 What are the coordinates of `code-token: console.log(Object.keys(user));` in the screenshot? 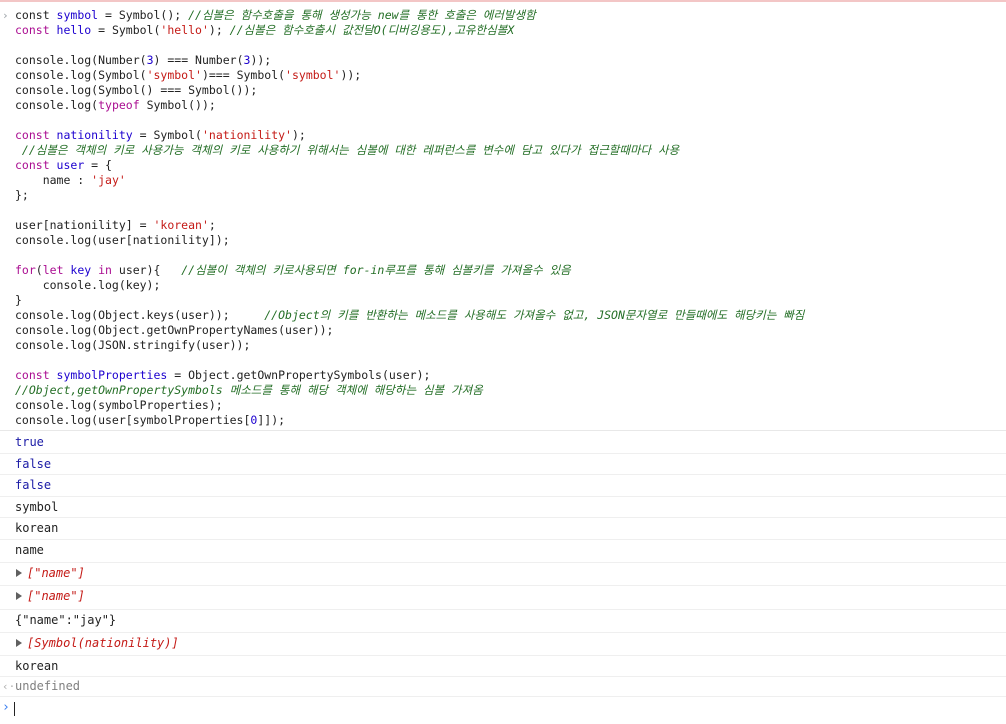 It's located at (140, 315).